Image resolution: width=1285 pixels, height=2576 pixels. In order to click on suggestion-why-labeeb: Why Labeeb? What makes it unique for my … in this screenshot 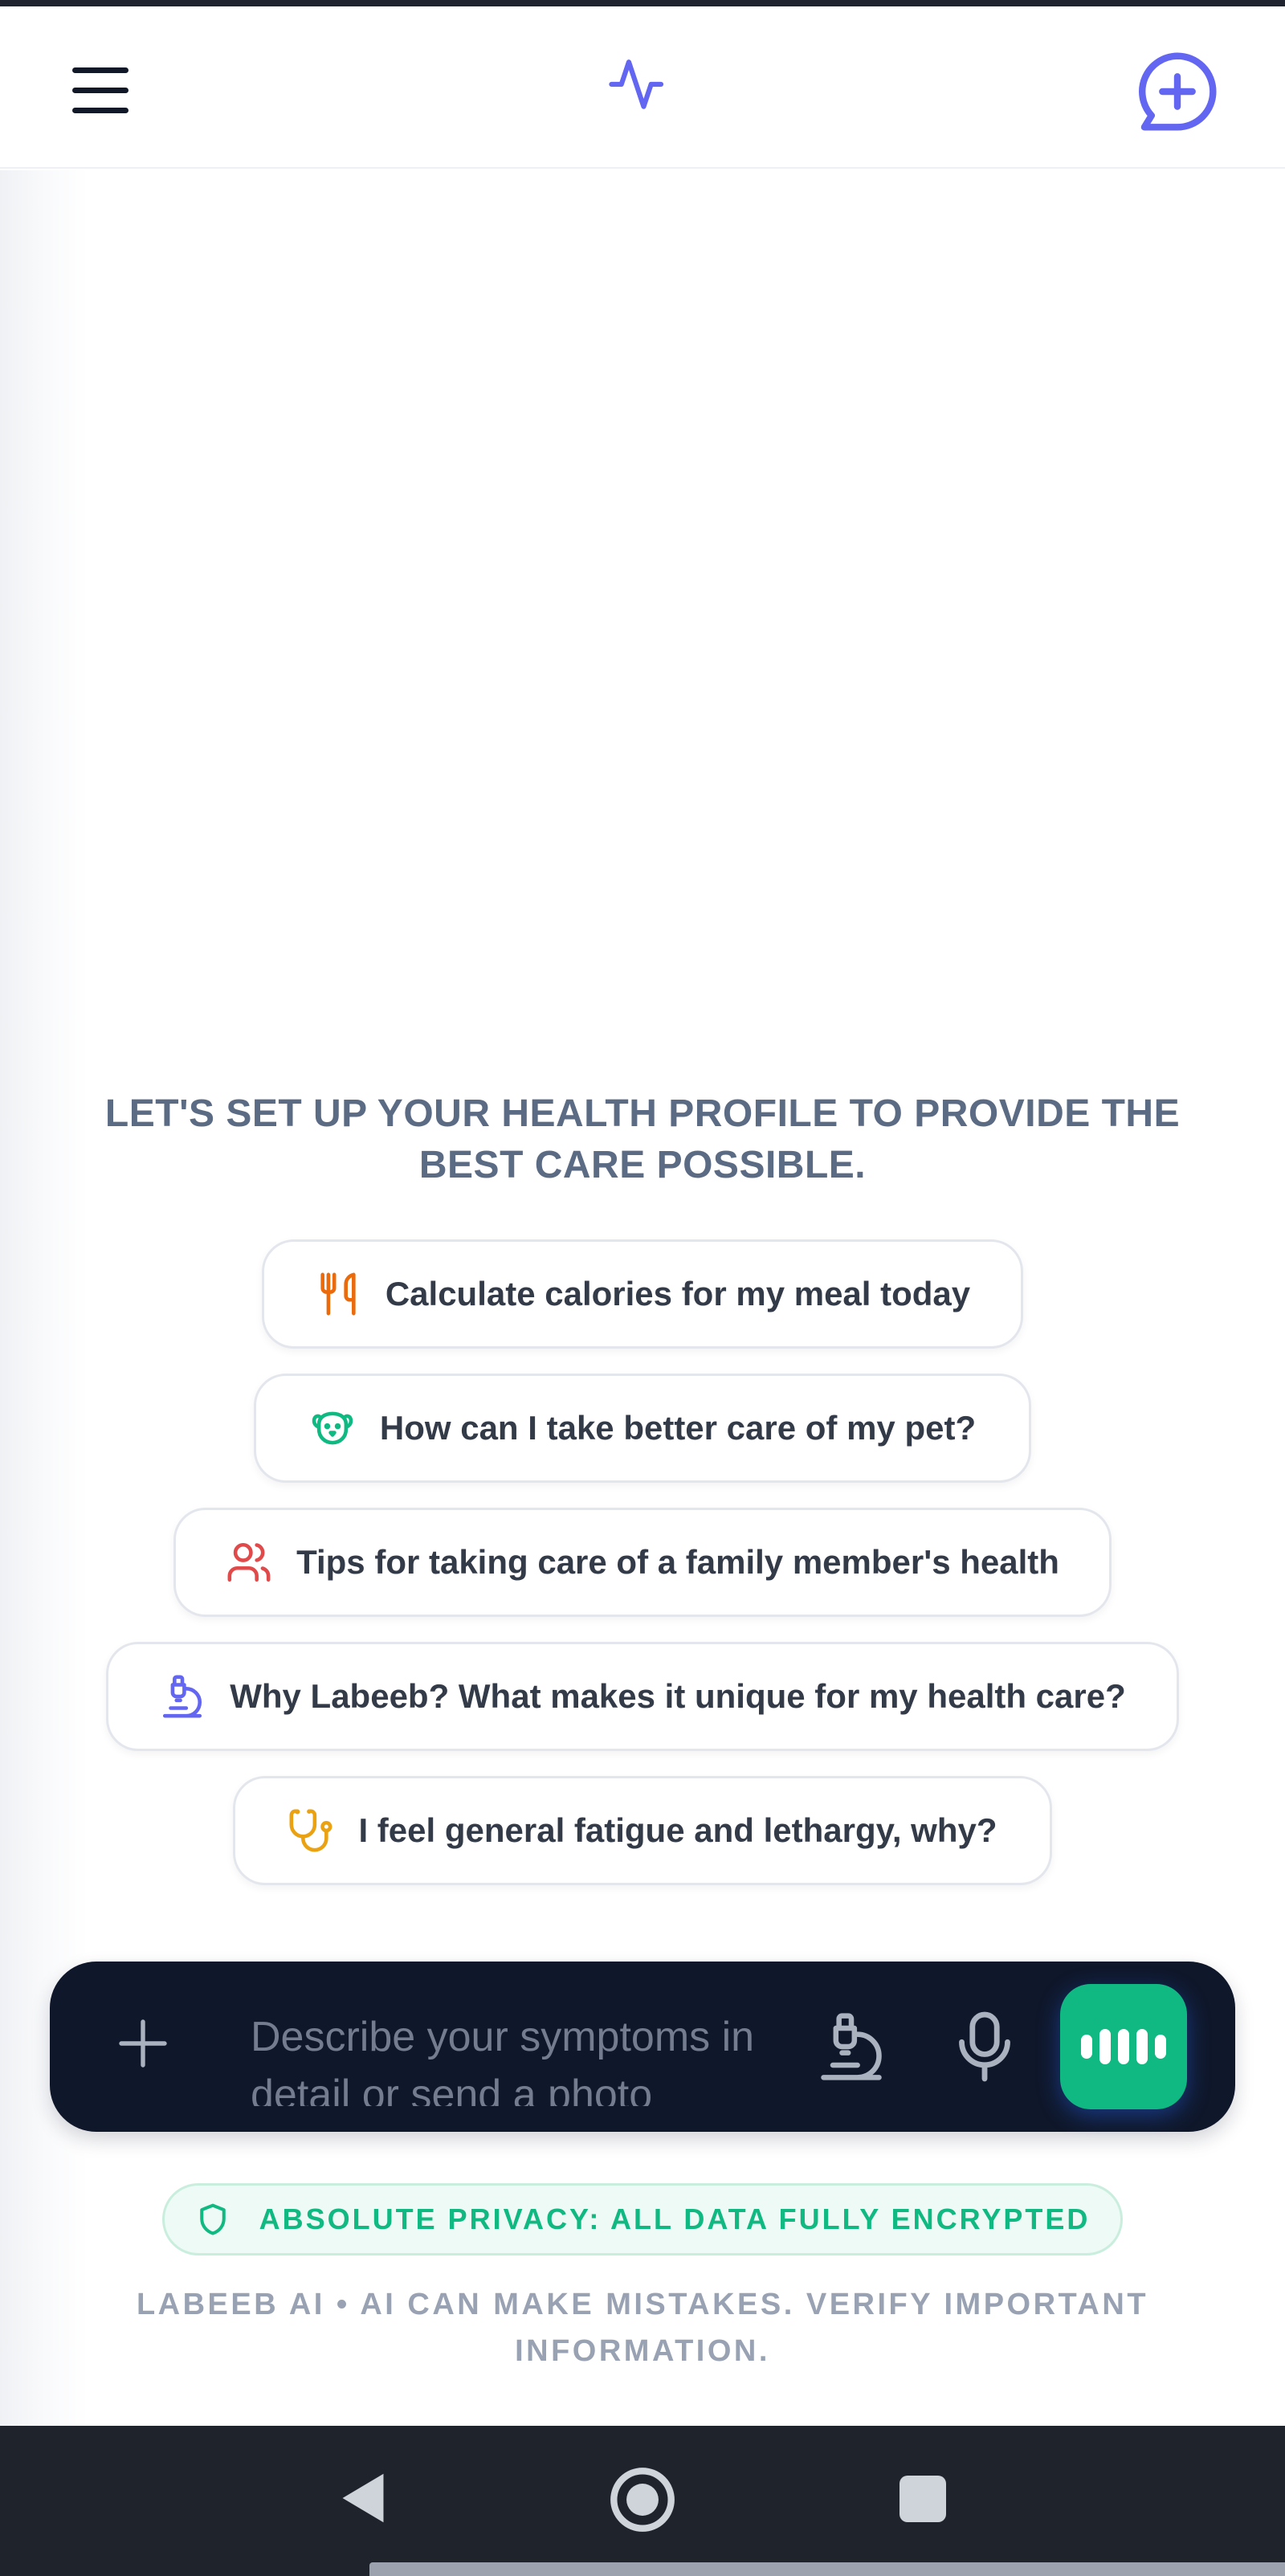, I will do `click(642, 1696)`.